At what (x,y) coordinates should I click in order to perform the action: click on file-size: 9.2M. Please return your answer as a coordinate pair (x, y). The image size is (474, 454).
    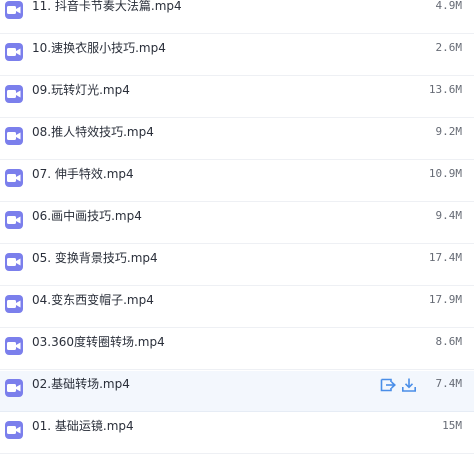
    Looking at the image, I should click on (449, 131).